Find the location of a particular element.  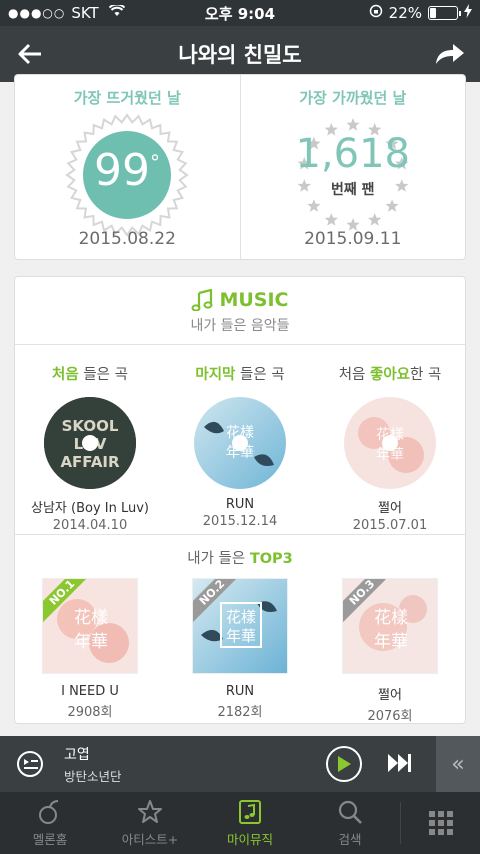

status-bar: ●●●○○ SKT 오후 9:04 22% is located at coordinates (240, 13).